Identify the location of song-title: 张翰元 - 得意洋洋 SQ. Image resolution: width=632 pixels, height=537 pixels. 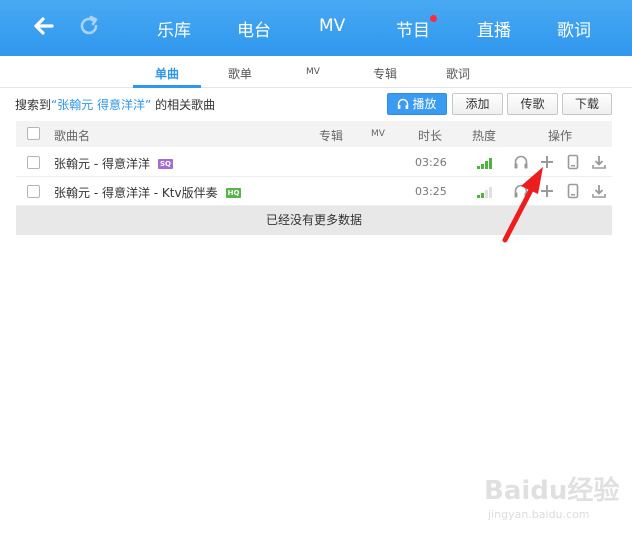
(113, 163).